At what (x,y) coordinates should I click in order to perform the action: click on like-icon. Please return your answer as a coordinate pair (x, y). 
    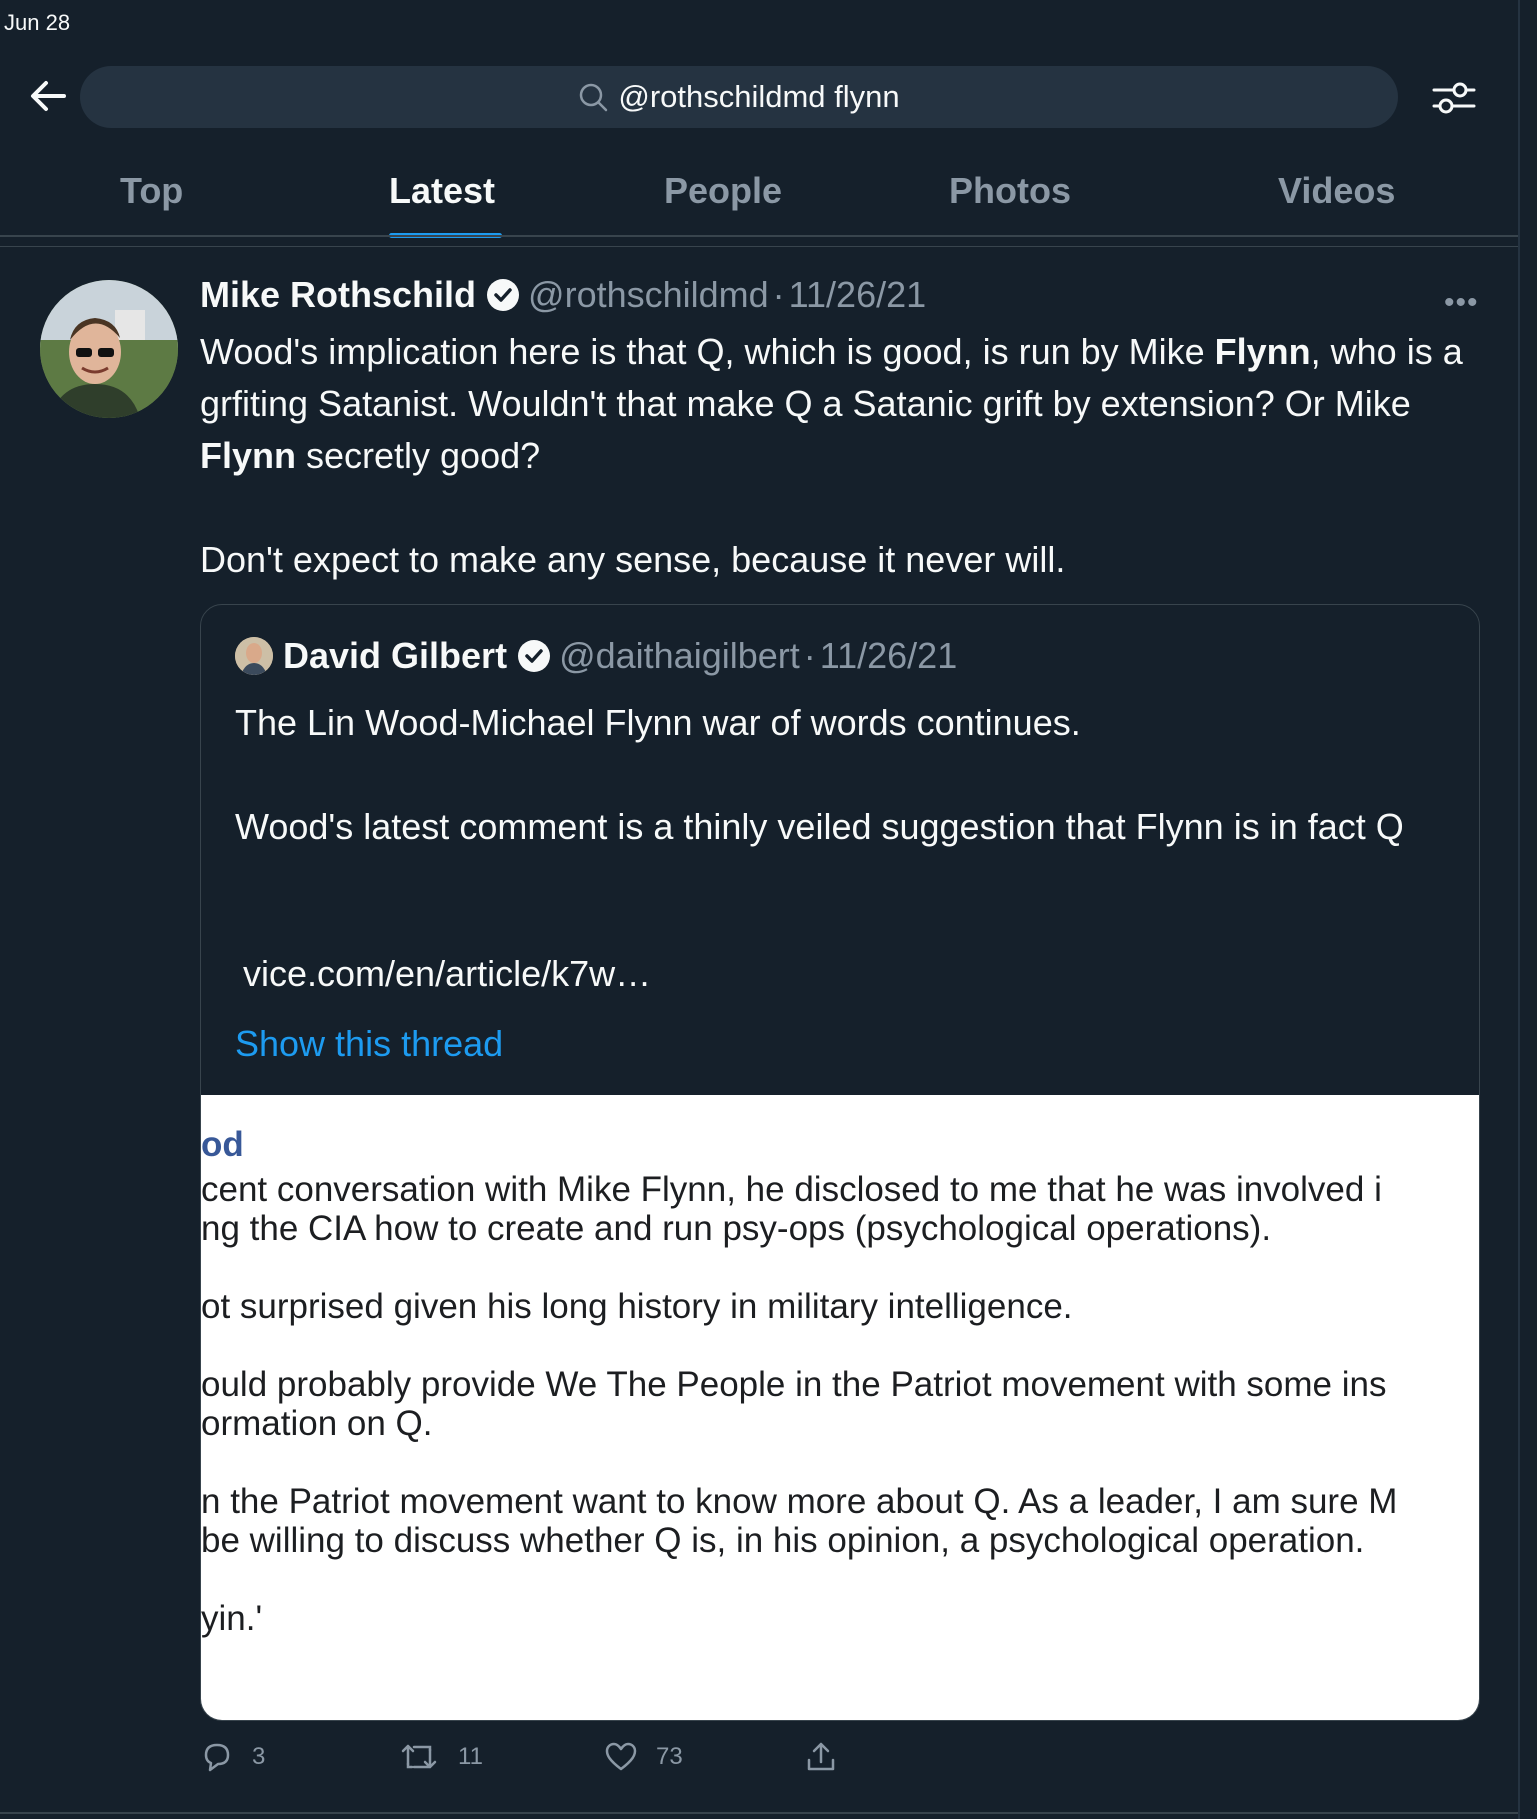
    Looking at the image, I should click on (621, 1756).